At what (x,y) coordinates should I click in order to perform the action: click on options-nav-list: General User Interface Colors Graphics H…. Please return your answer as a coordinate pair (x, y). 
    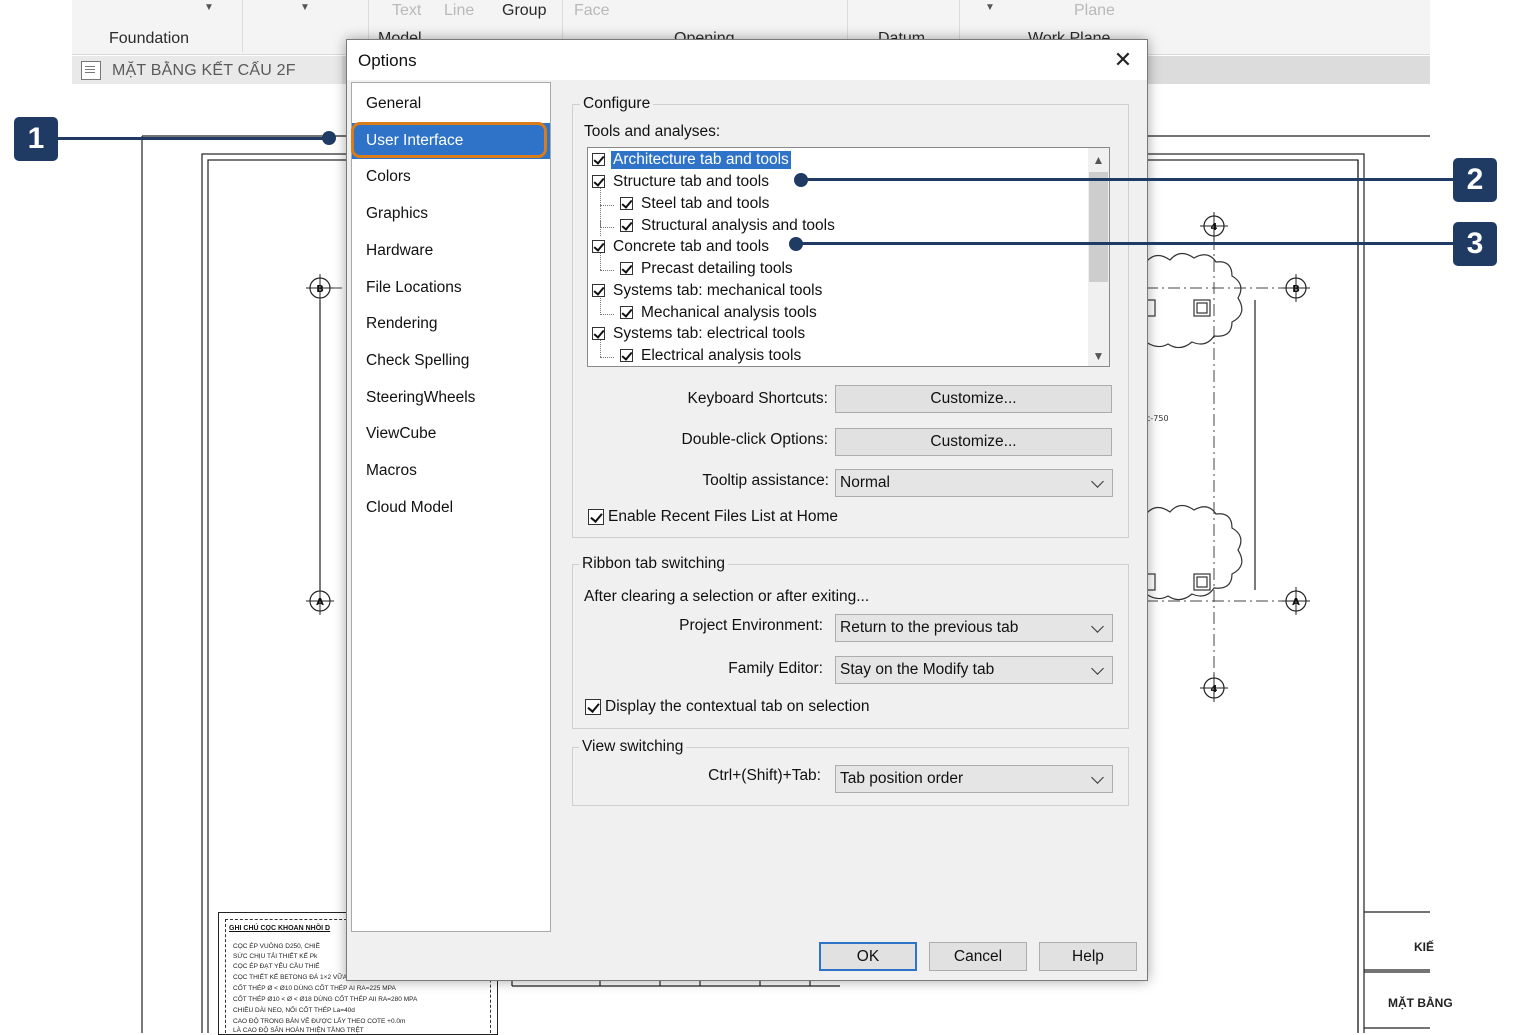
    Looking at the image, I should click on (451, 507).